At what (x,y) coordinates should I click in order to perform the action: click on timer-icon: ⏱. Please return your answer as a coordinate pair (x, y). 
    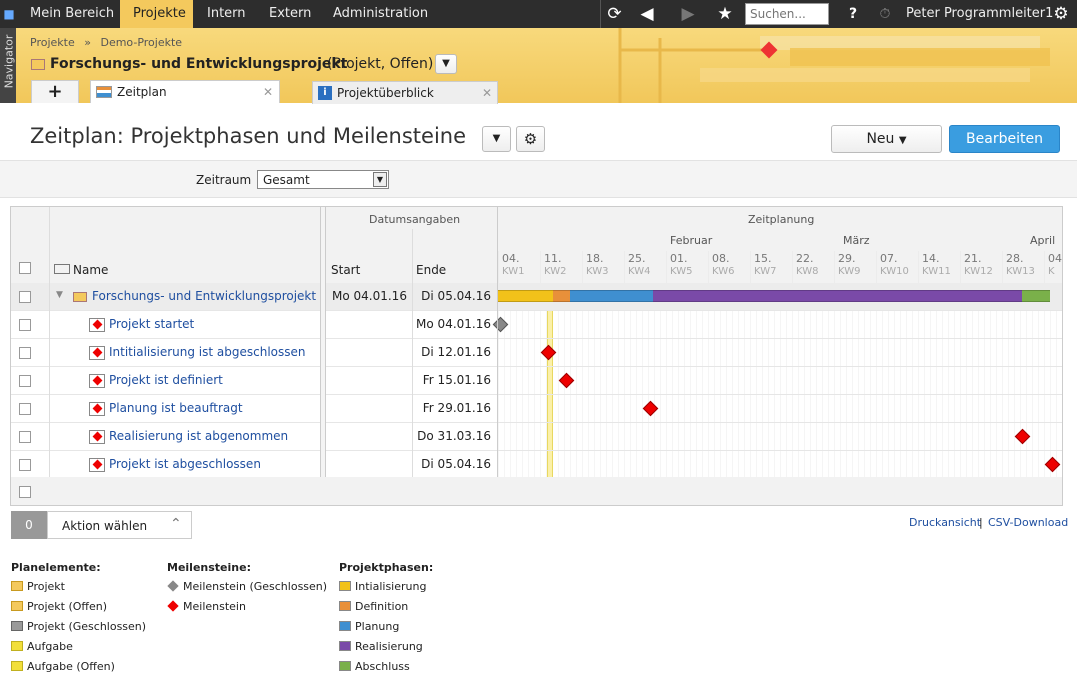
    Looking at the image, I should click on (885, 14).